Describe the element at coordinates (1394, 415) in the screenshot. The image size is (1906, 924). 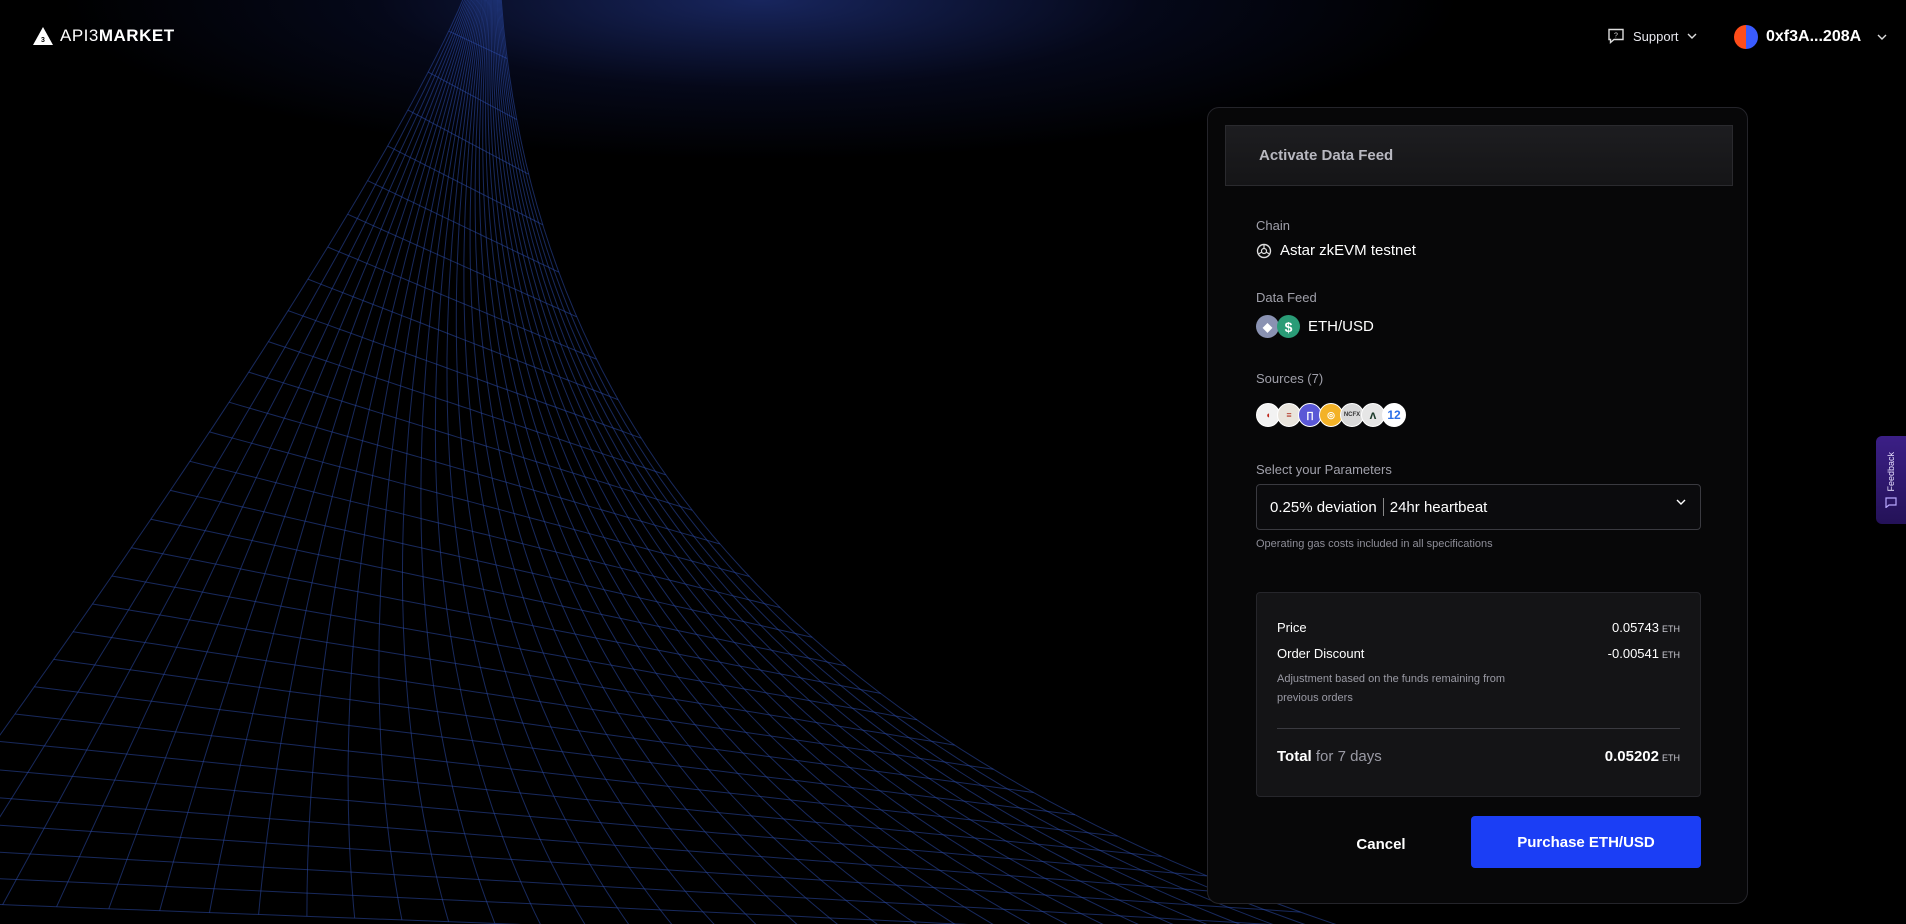
I see `source-7-icon: 12` at that location.